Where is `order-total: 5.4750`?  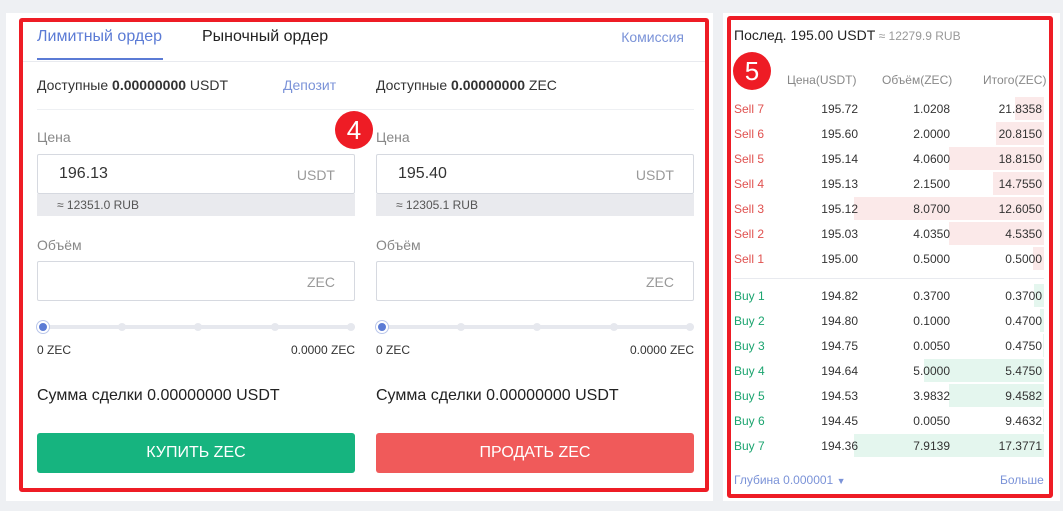 order-total: 5.4750 is located at coordinates (1023, 371).